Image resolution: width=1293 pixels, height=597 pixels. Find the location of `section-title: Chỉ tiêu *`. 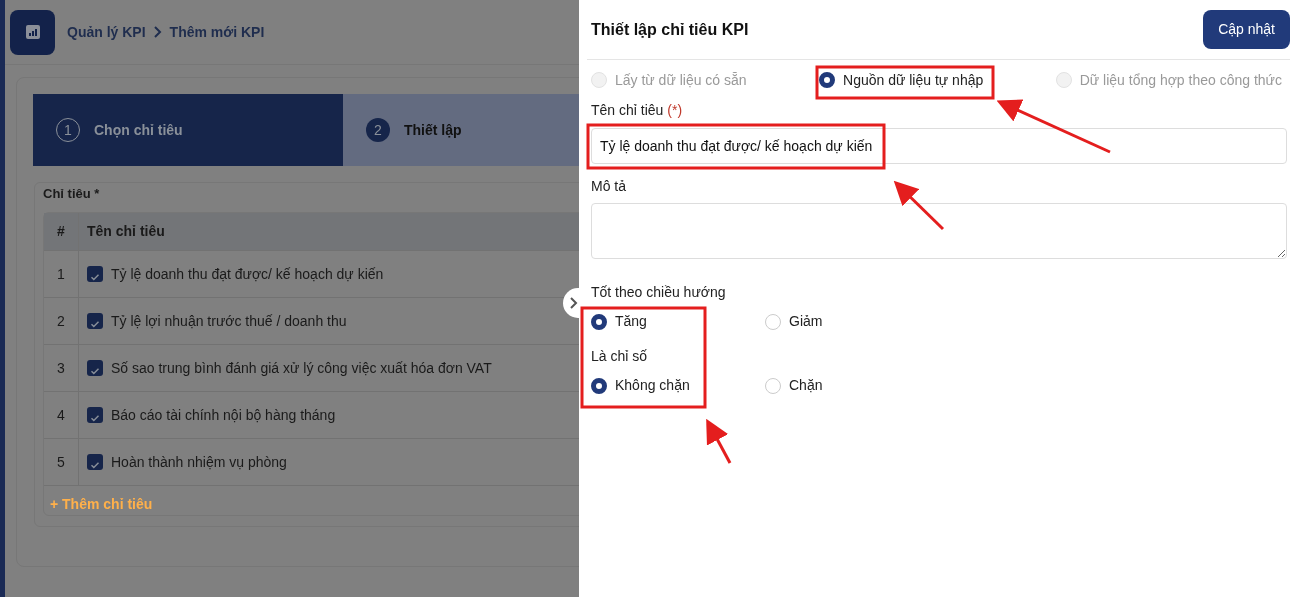

section-title: Chỉ tiêu * is located at coordinates (71, 194).